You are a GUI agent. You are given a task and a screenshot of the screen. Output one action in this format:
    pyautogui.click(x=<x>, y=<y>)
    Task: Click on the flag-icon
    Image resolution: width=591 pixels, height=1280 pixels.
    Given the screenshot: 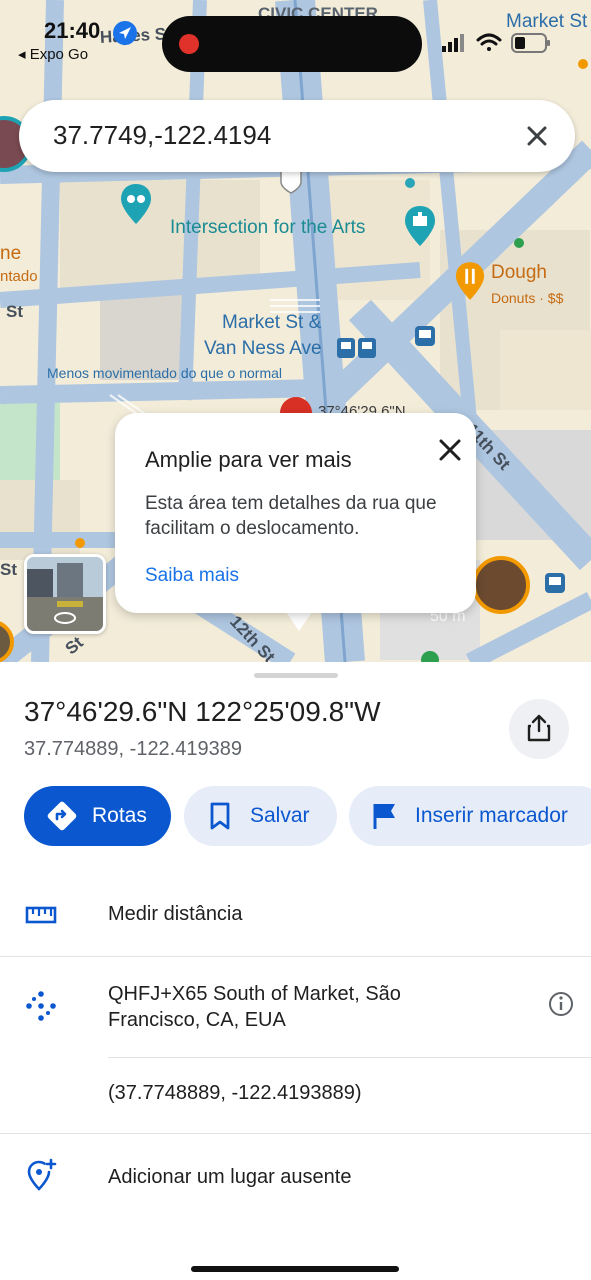 What is the action you would take?
    pyautogui.click(x=384, y=816)
    